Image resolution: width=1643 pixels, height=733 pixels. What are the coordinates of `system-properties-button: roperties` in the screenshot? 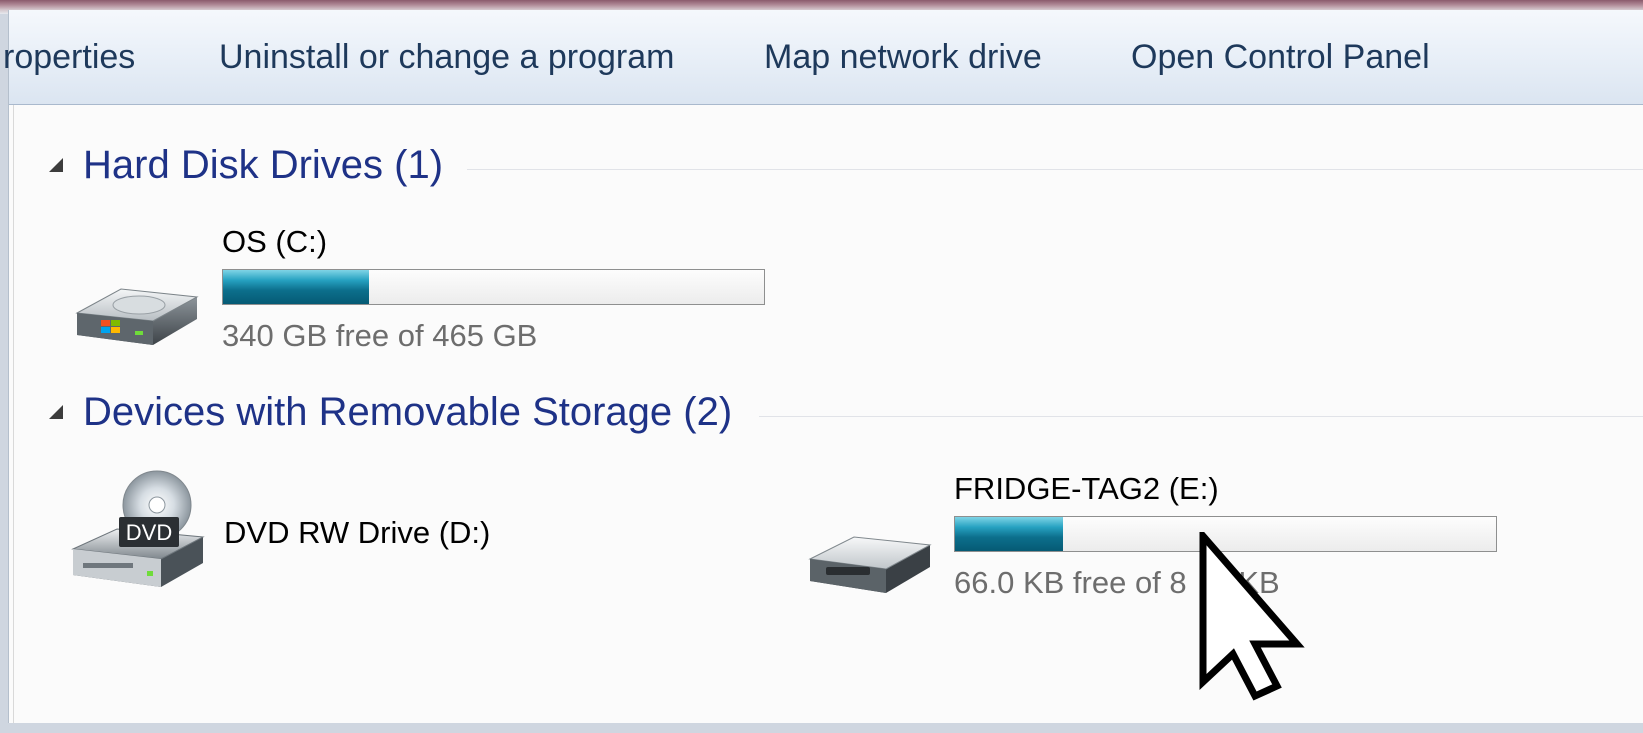 It's located at (69, 57).